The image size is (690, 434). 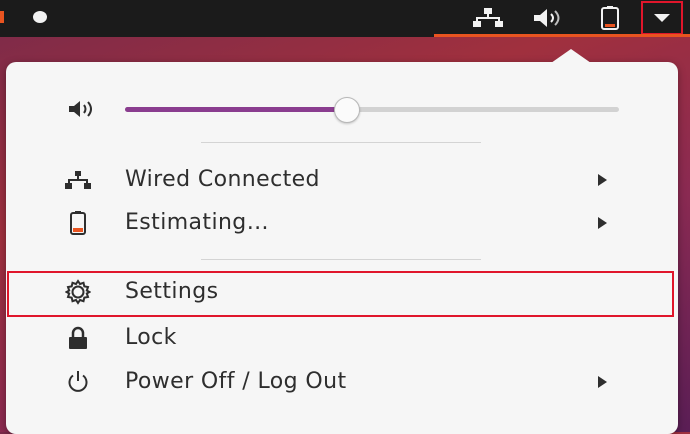 What do you see at coordinates (345, 18) in the screenshot?
I see `top-bar` at bounding box center [345, 18].